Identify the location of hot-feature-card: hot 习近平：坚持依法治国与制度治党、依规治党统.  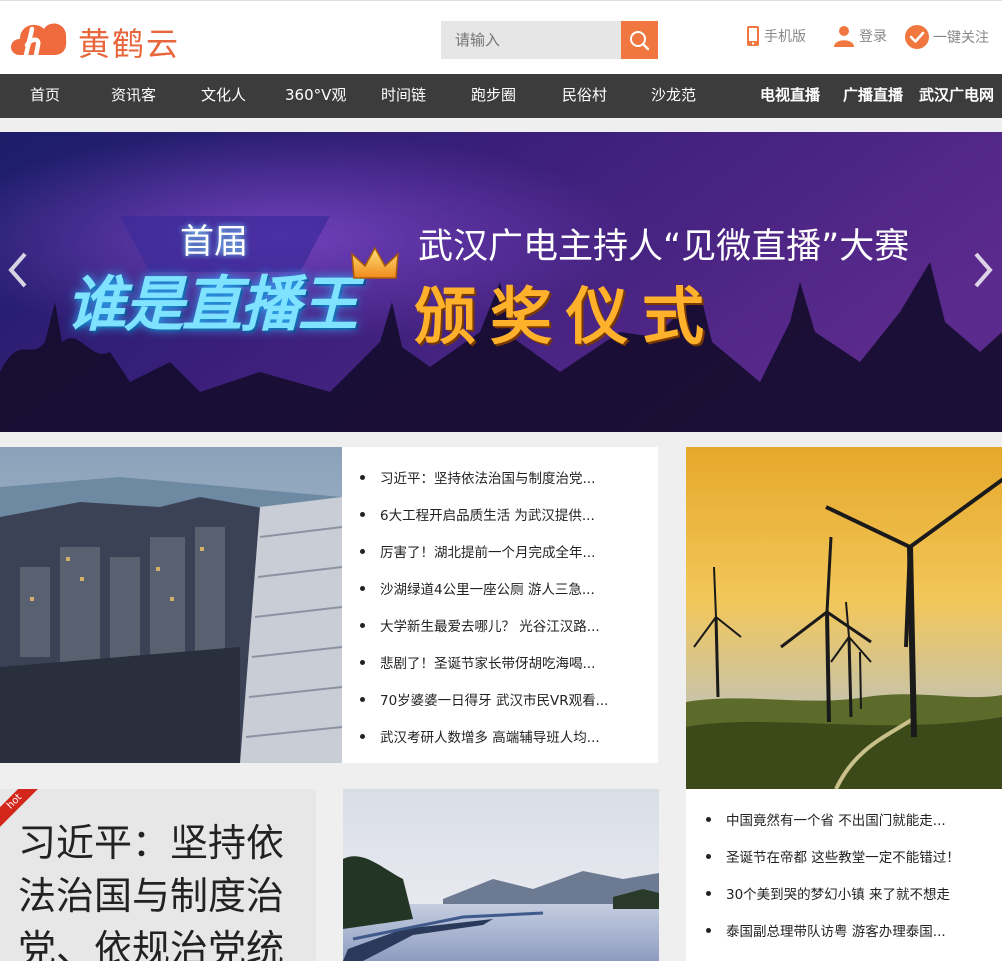
(158, 875).